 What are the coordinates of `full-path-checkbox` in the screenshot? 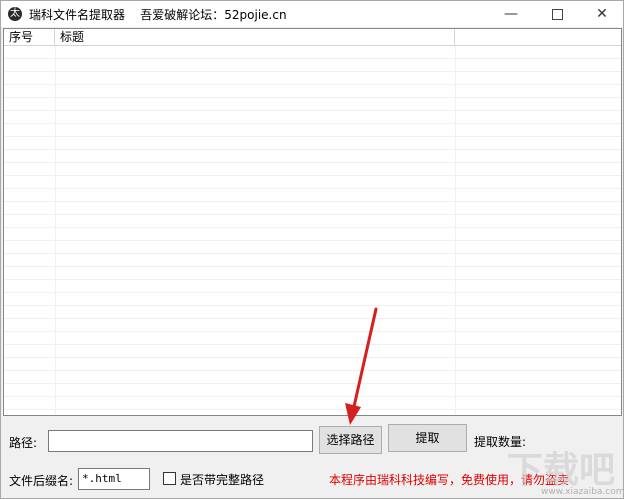 It's located at (169, 478).